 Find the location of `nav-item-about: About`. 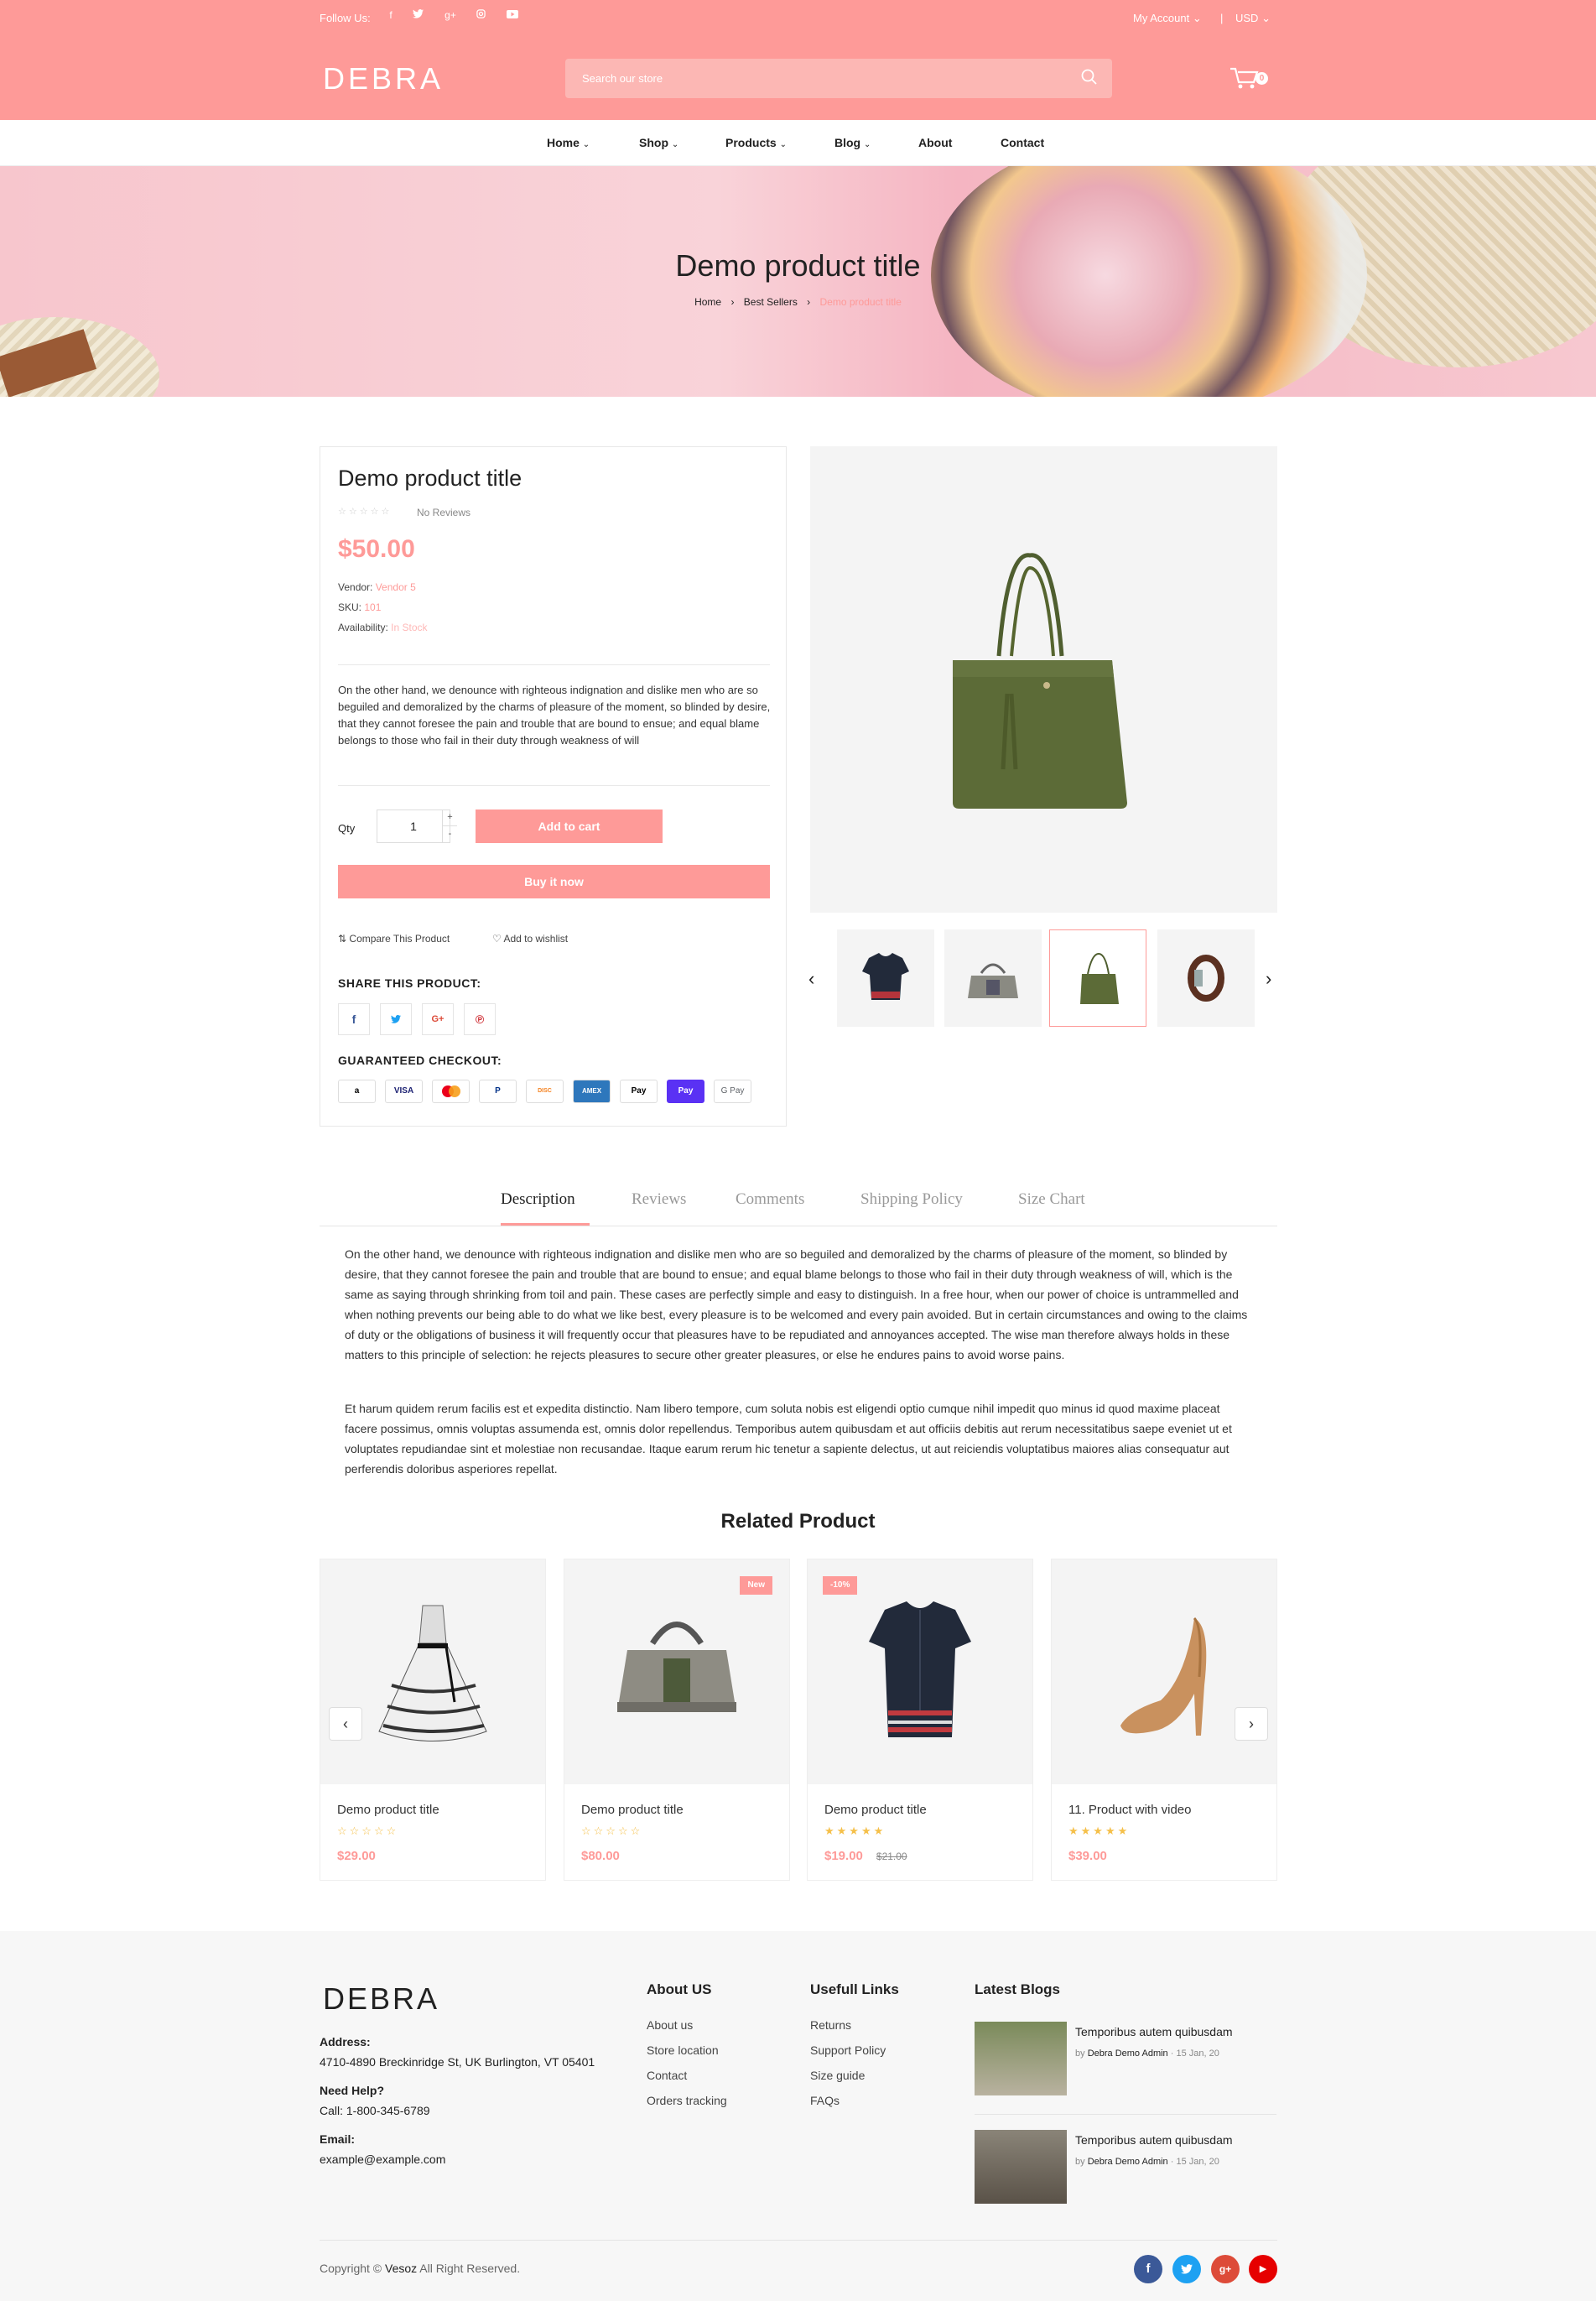

nav-item-about: About is located at coordinates (935, 142).